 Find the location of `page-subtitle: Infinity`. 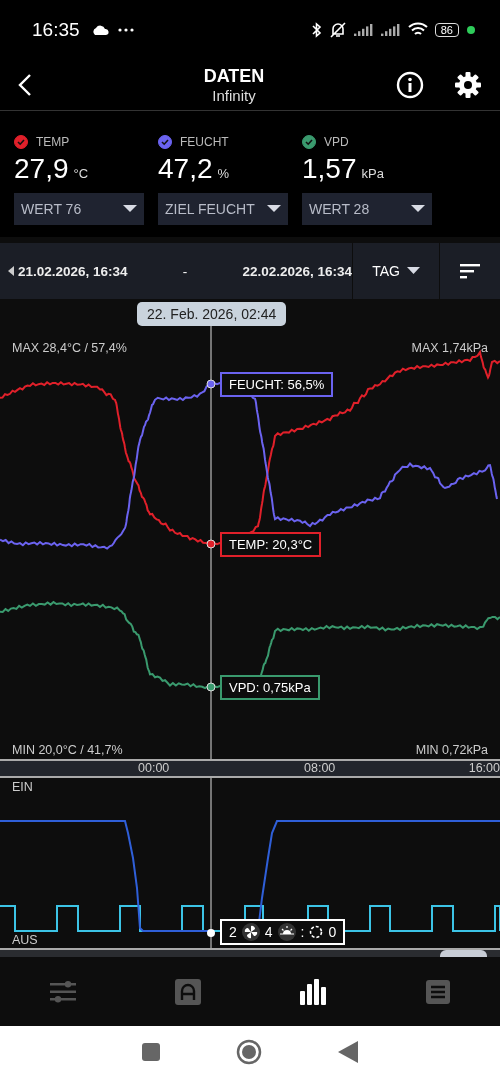

page-subtitle: Infinity is located at coordinates (234, 95).